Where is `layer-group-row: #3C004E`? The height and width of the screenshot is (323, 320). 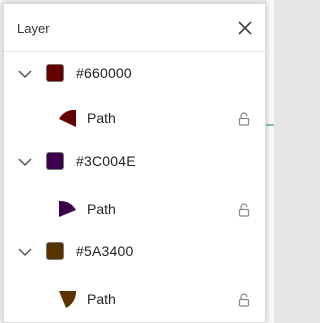 layer-group-row: #3C004E is located at coordinates (134, 162).